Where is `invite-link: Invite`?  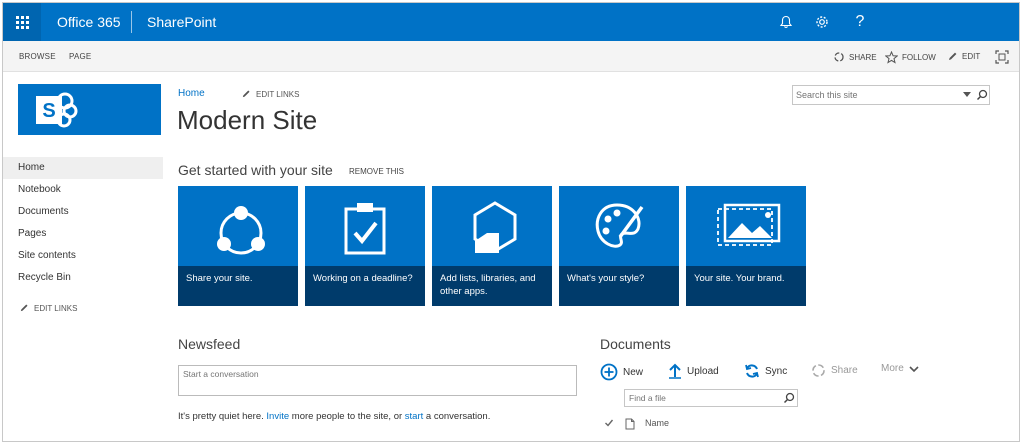
invite-link: Invite is located at coordinates (277, 416).